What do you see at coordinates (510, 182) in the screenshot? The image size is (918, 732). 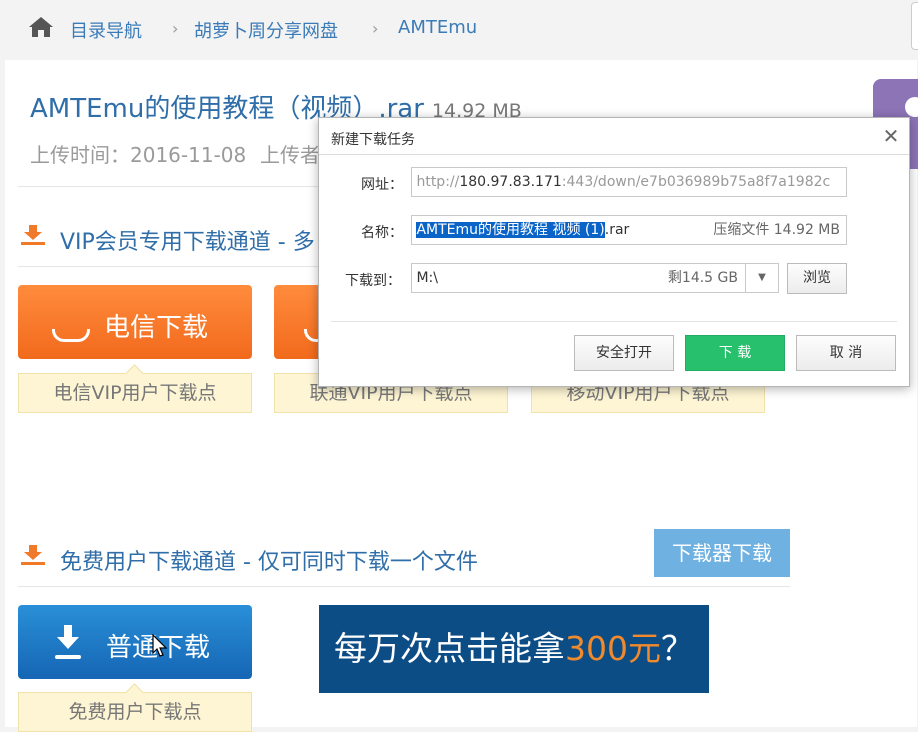 I see `url-host: 180.97.83.171` at bounding box center [510, 182].